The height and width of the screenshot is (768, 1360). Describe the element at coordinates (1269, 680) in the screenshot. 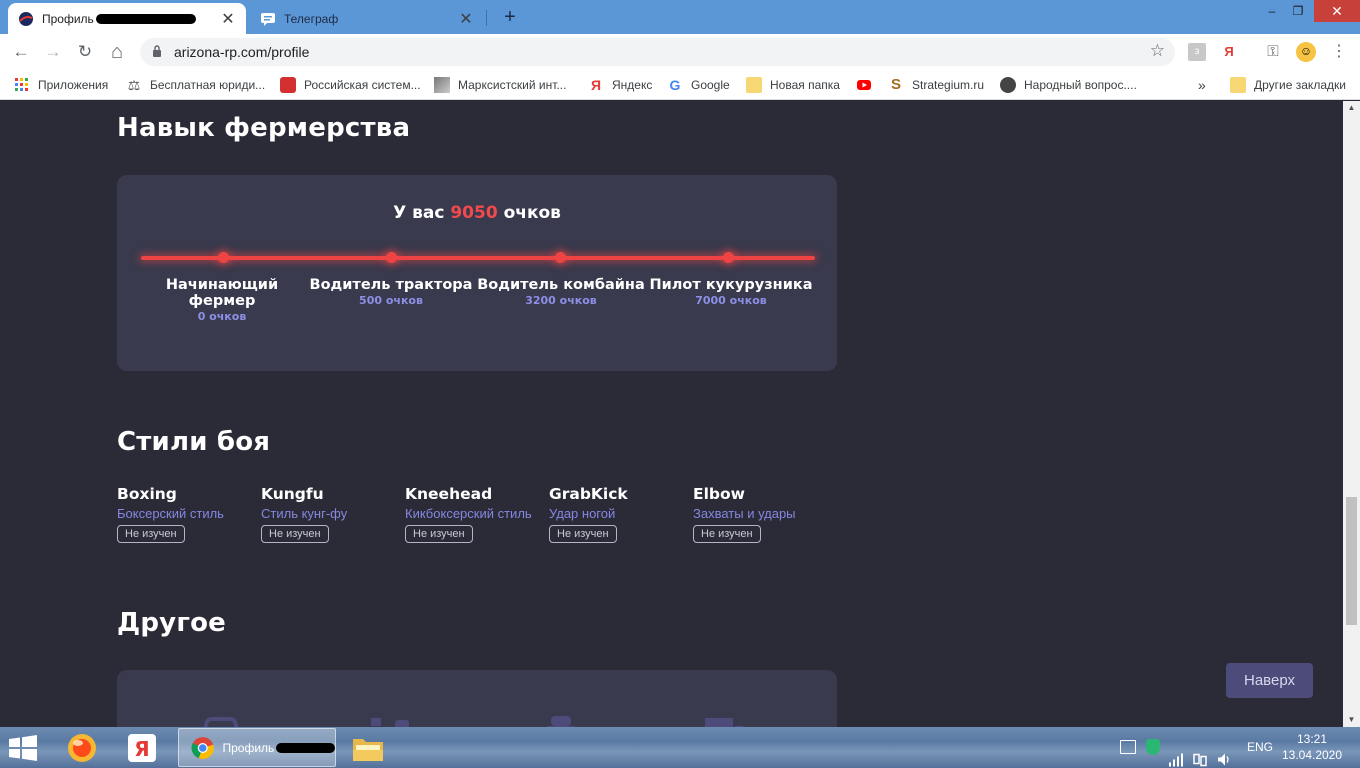

I see `scroll-to-top-button: Наверх` at that location.